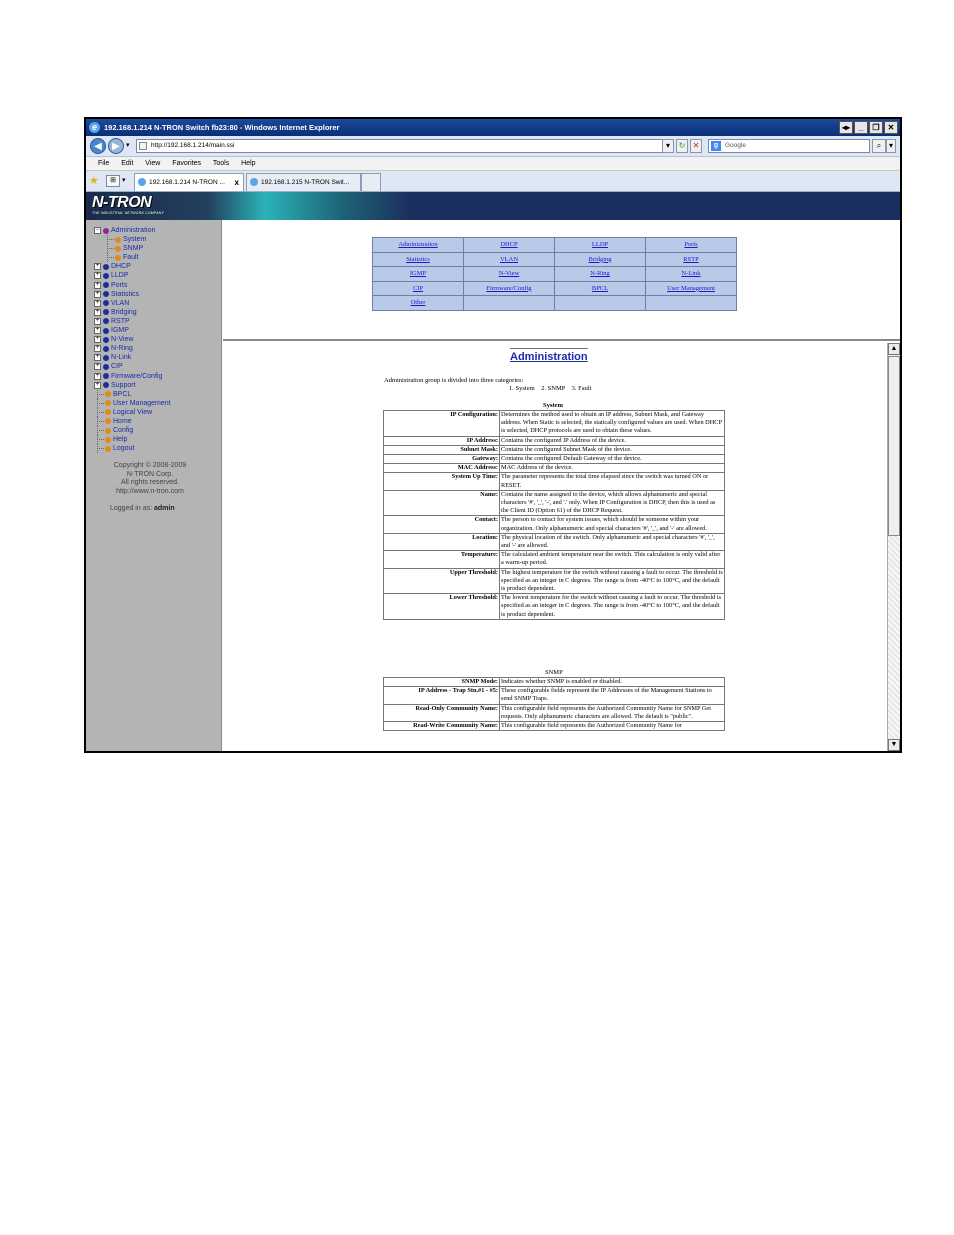 The image size is (954, 1235). Describe the element at coordinates (132, 258) in the screenshot. I see `sidebar-item-fault: Fault` at that location.